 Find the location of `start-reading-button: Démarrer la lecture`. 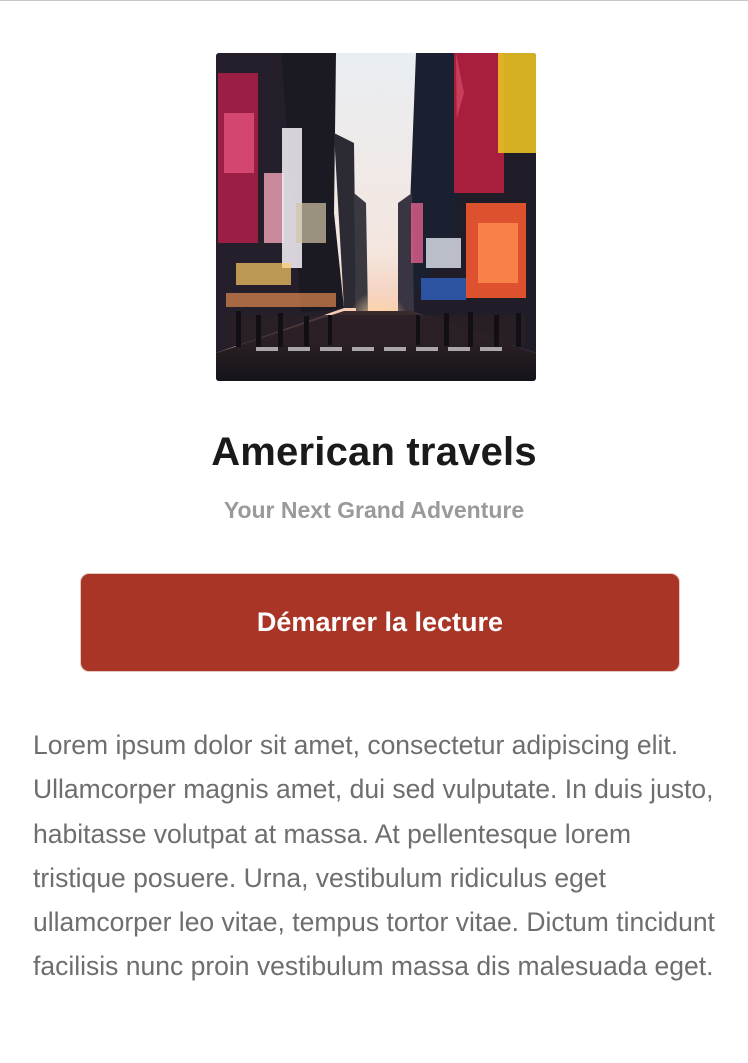

start-reading-button: Démarrer la lecture is located at coordinates (380, 622).